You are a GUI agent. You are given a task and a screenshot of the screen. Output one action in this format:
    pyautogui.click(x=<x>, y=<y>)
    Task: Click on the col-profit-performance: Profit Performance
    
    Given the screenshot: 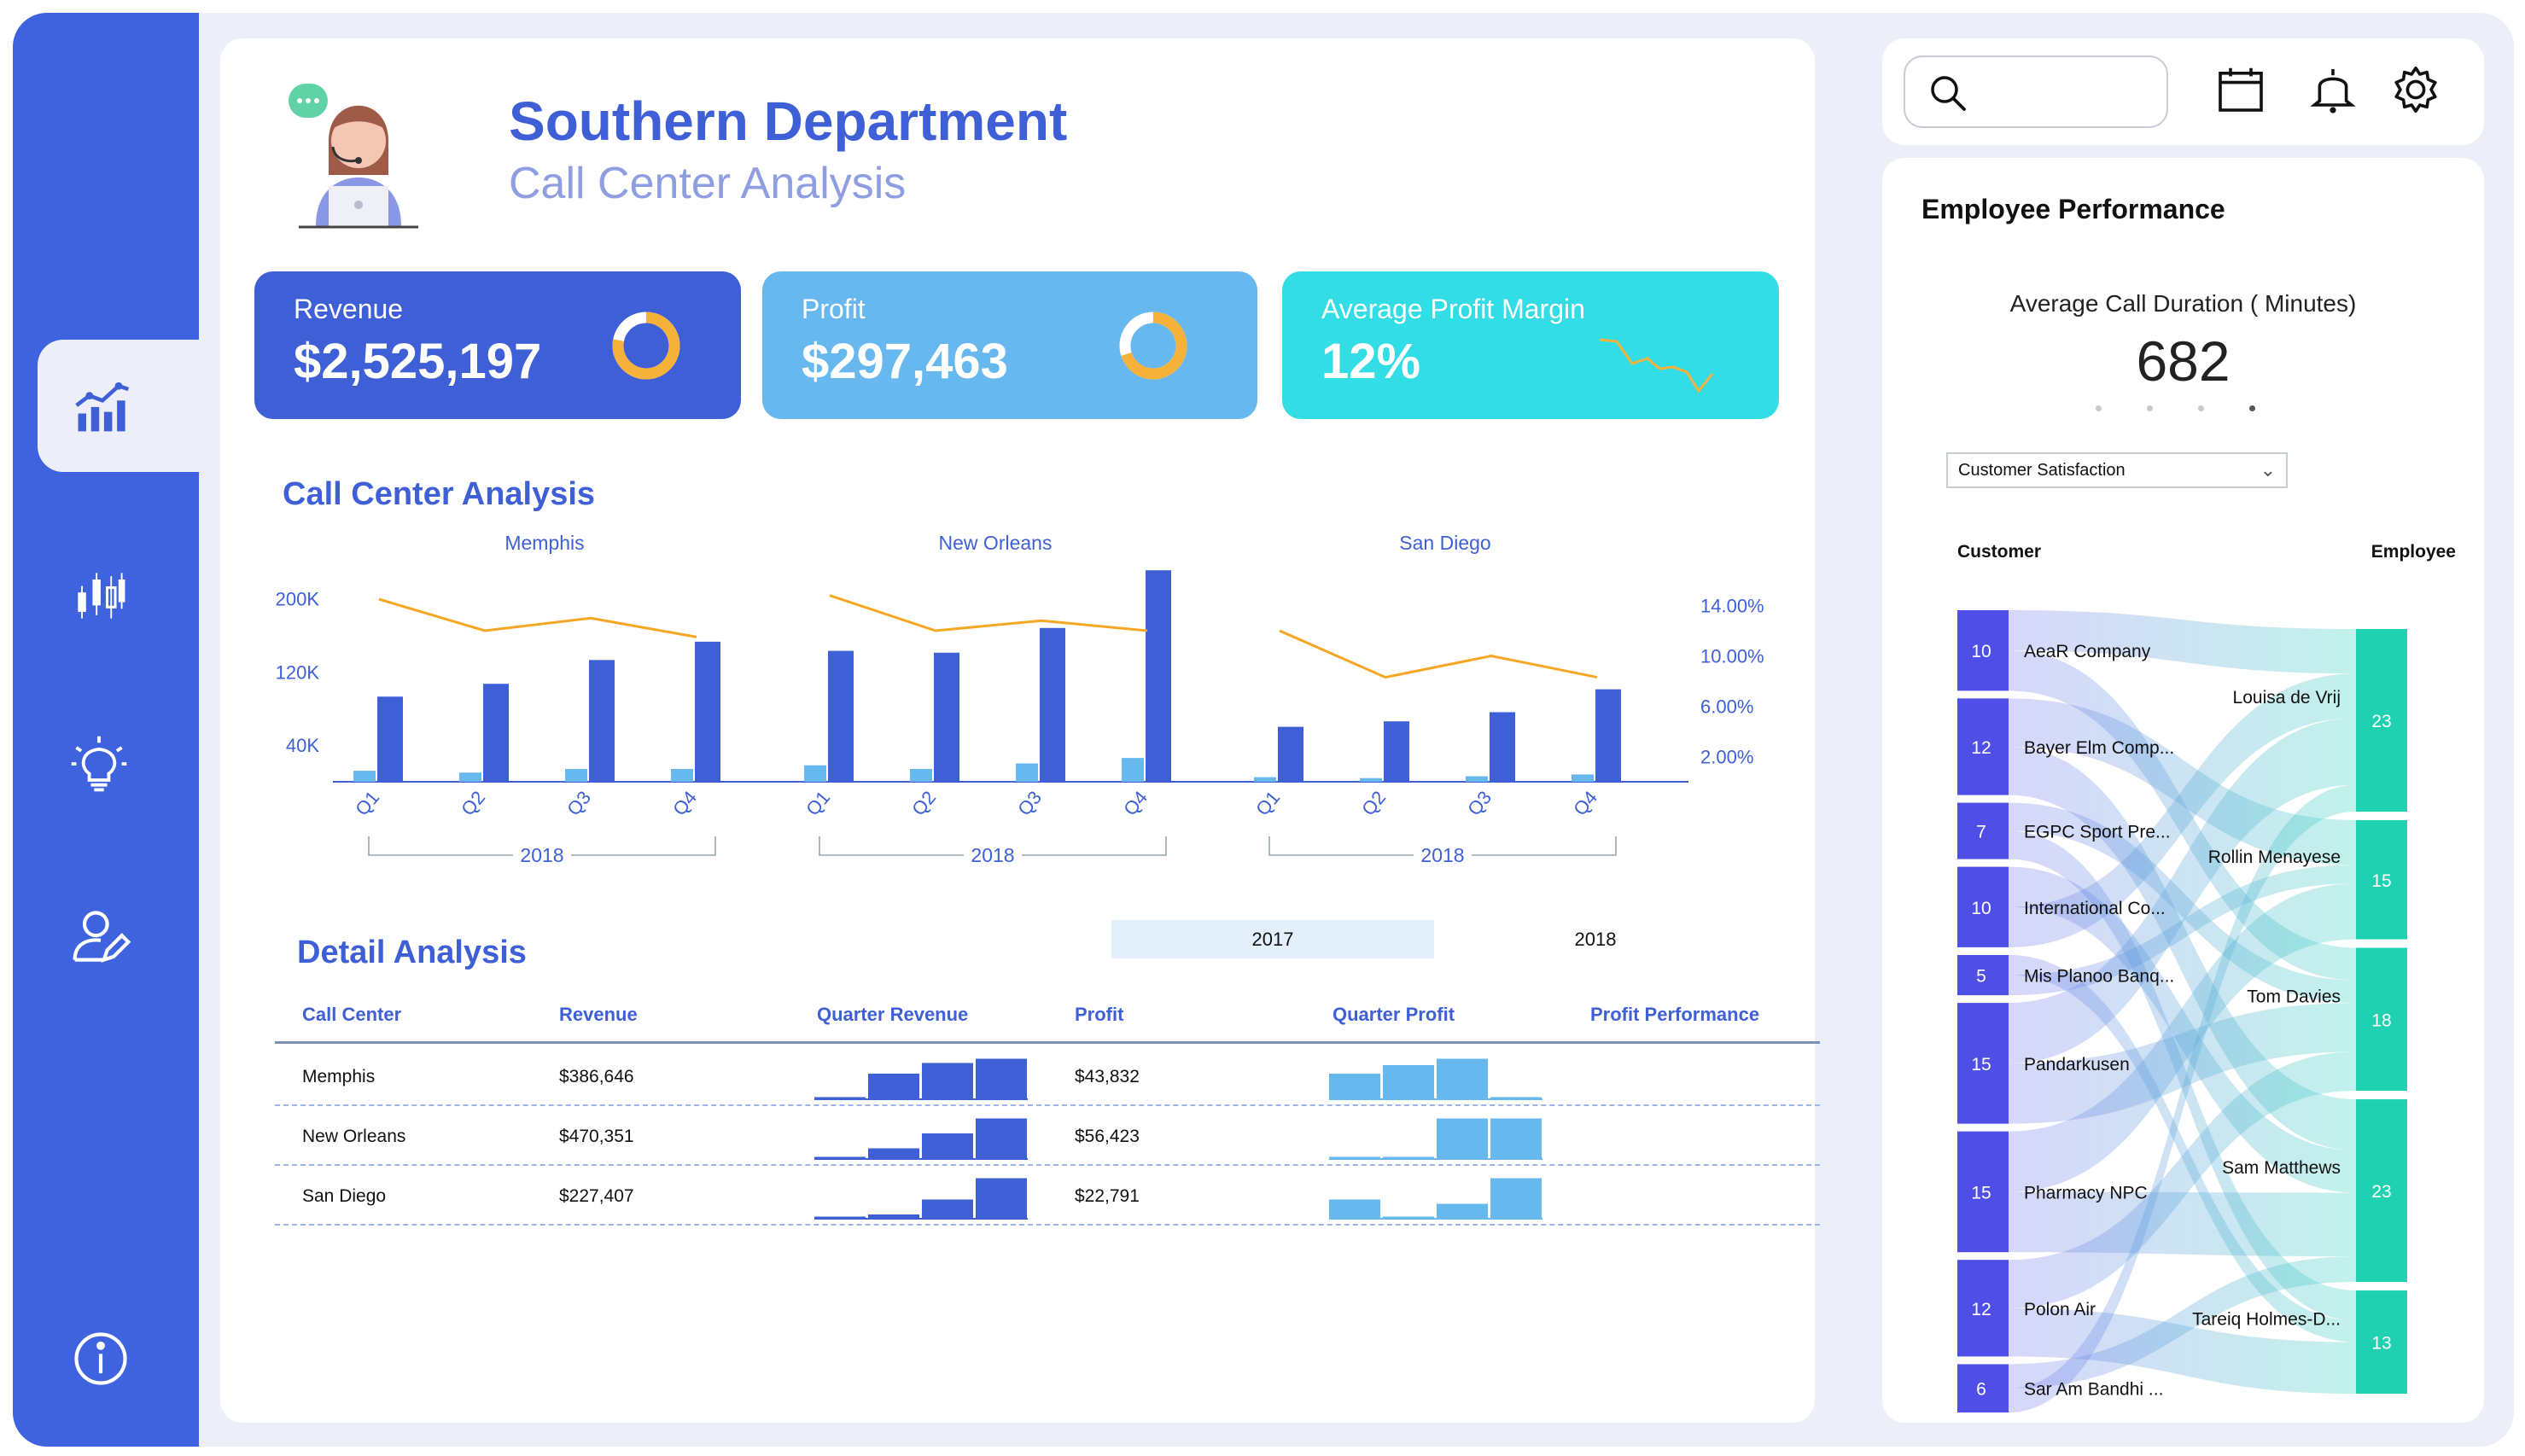 What is the action you would take?
    pyautogui.click(x=1674, y=1015)
    